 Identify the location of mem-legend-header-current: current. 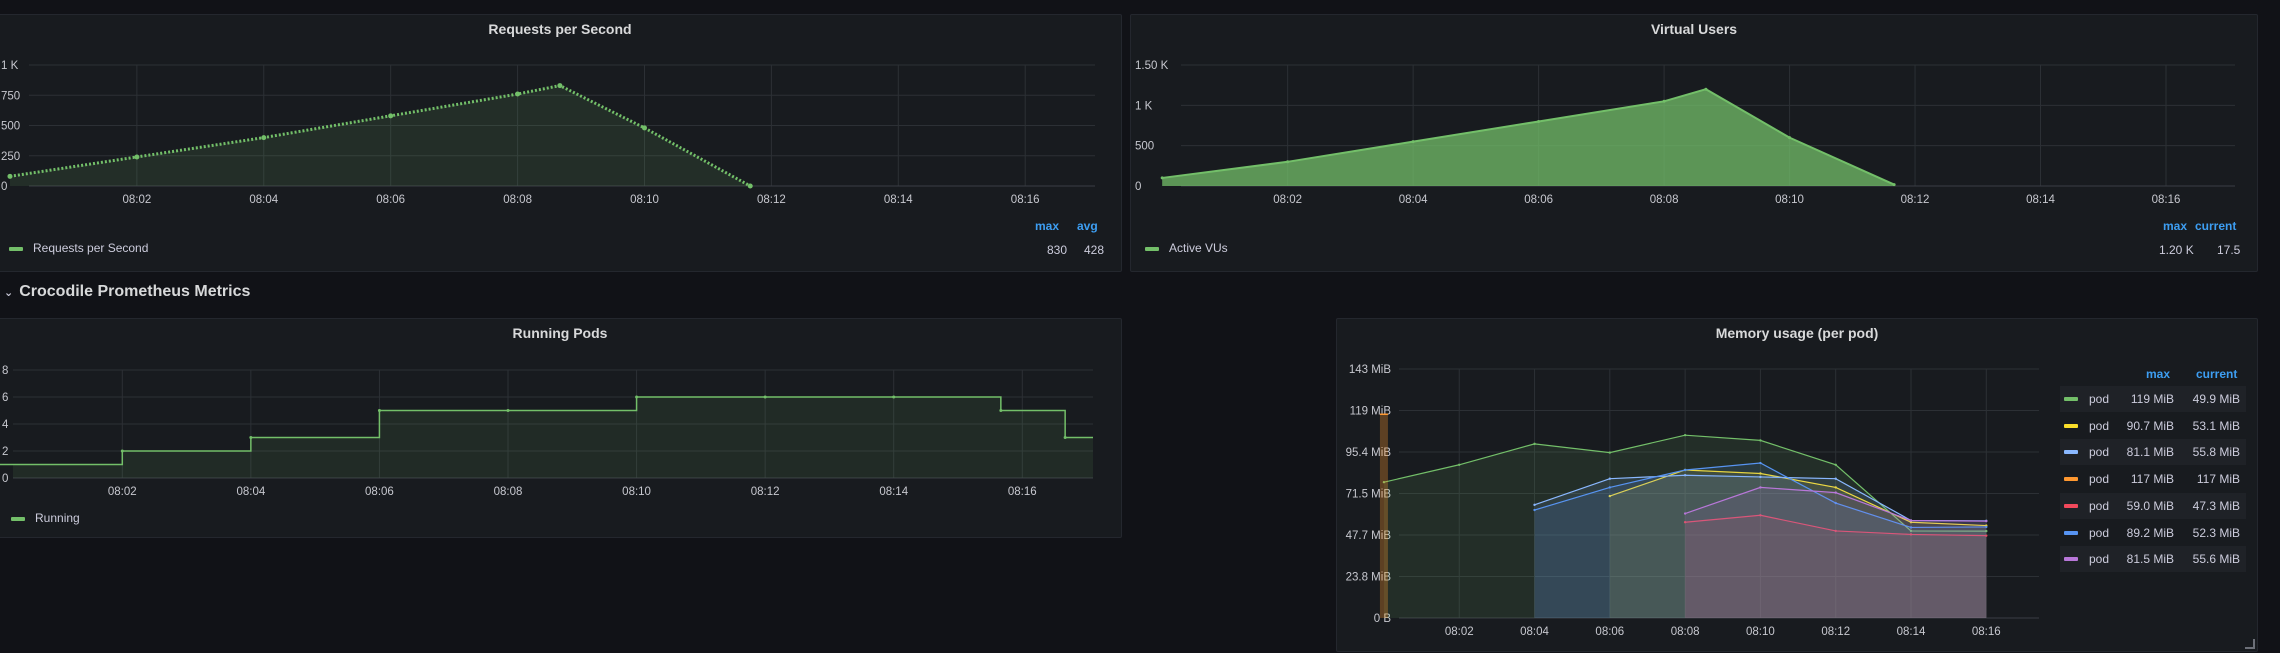
(2216, 374).